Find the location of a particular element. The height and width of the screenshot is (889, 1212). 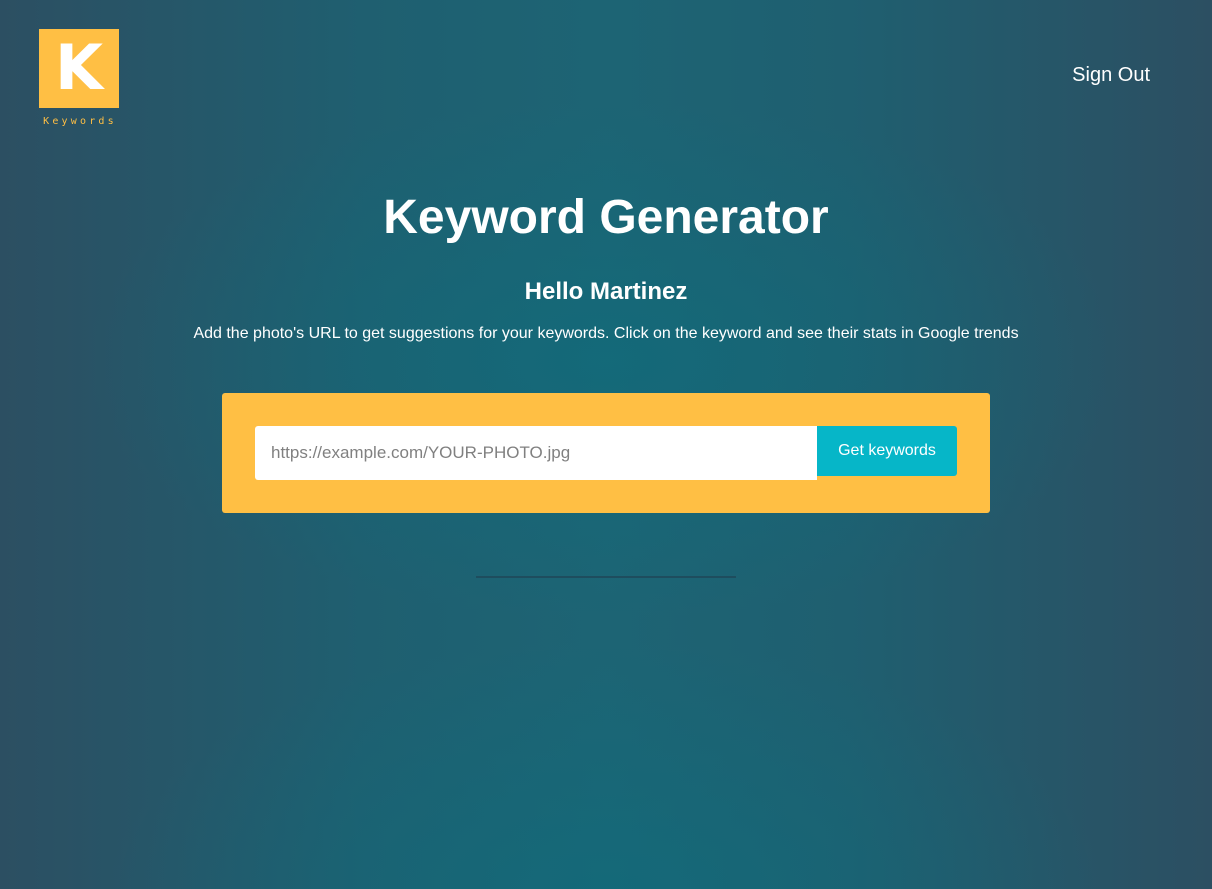

greeting-text: Hello Martinez is located at coordinates (606, 291).